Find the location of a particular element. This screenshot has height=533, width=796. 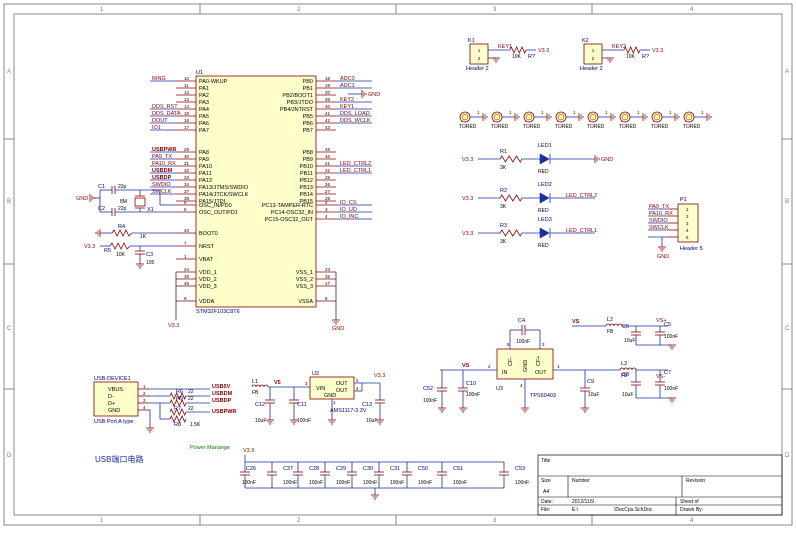

grid-row-right-c: C is located at coordinates (787, 329).